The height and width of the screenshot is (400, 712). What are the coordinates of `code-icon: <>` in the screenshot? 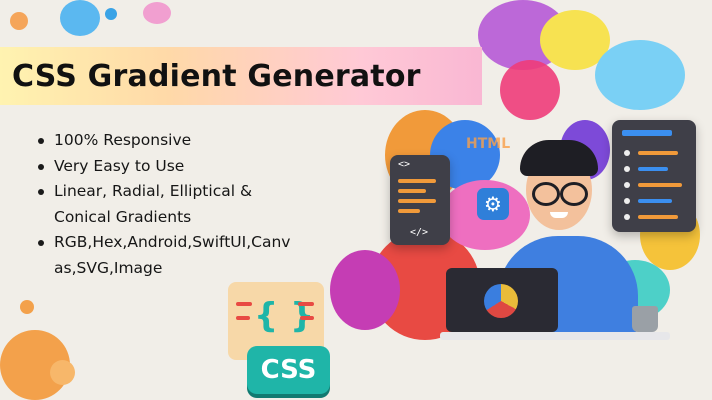 It's located at (404, 164).